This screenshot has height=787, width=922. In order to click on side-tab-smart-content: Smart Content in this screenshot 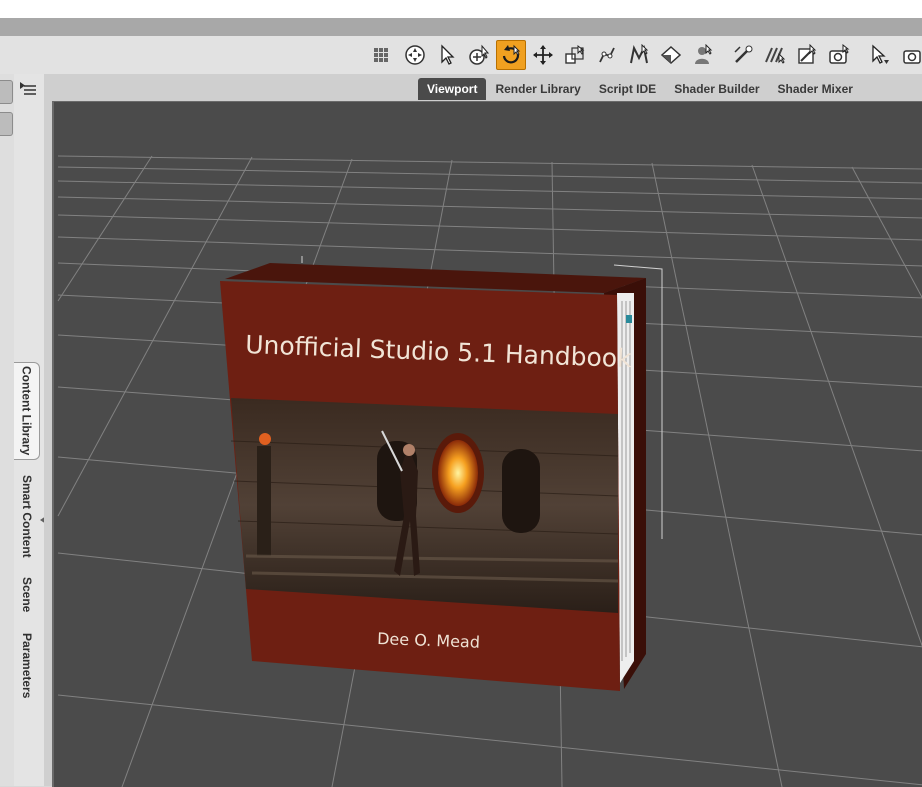, I will do `click(27, 516)`.